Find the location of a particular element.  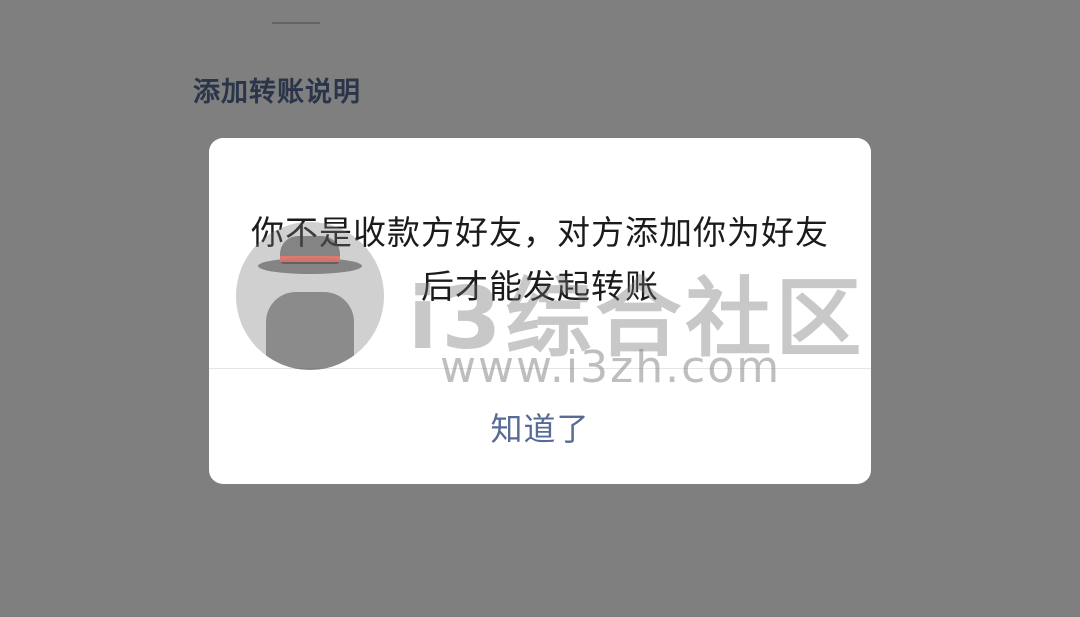

confirm-button: 知道了 is located at coordinates (540, 426).